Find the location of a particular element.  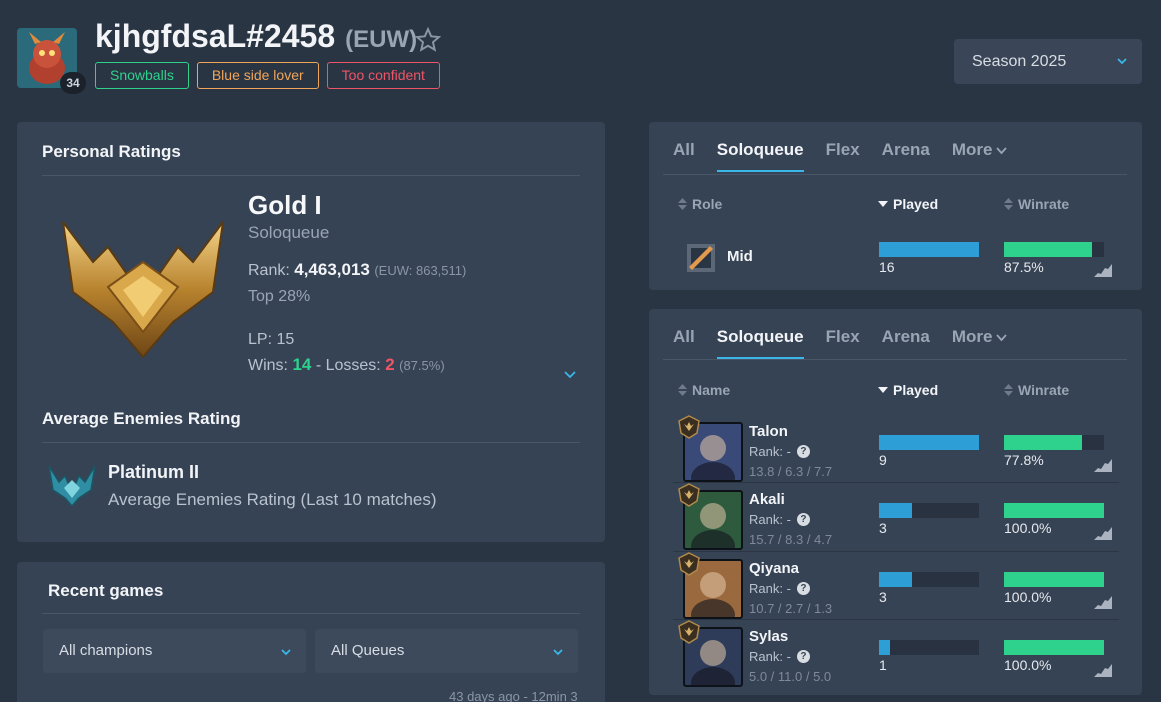

season-dropdown: Season 2025 is located at coordinates (1048, 61).